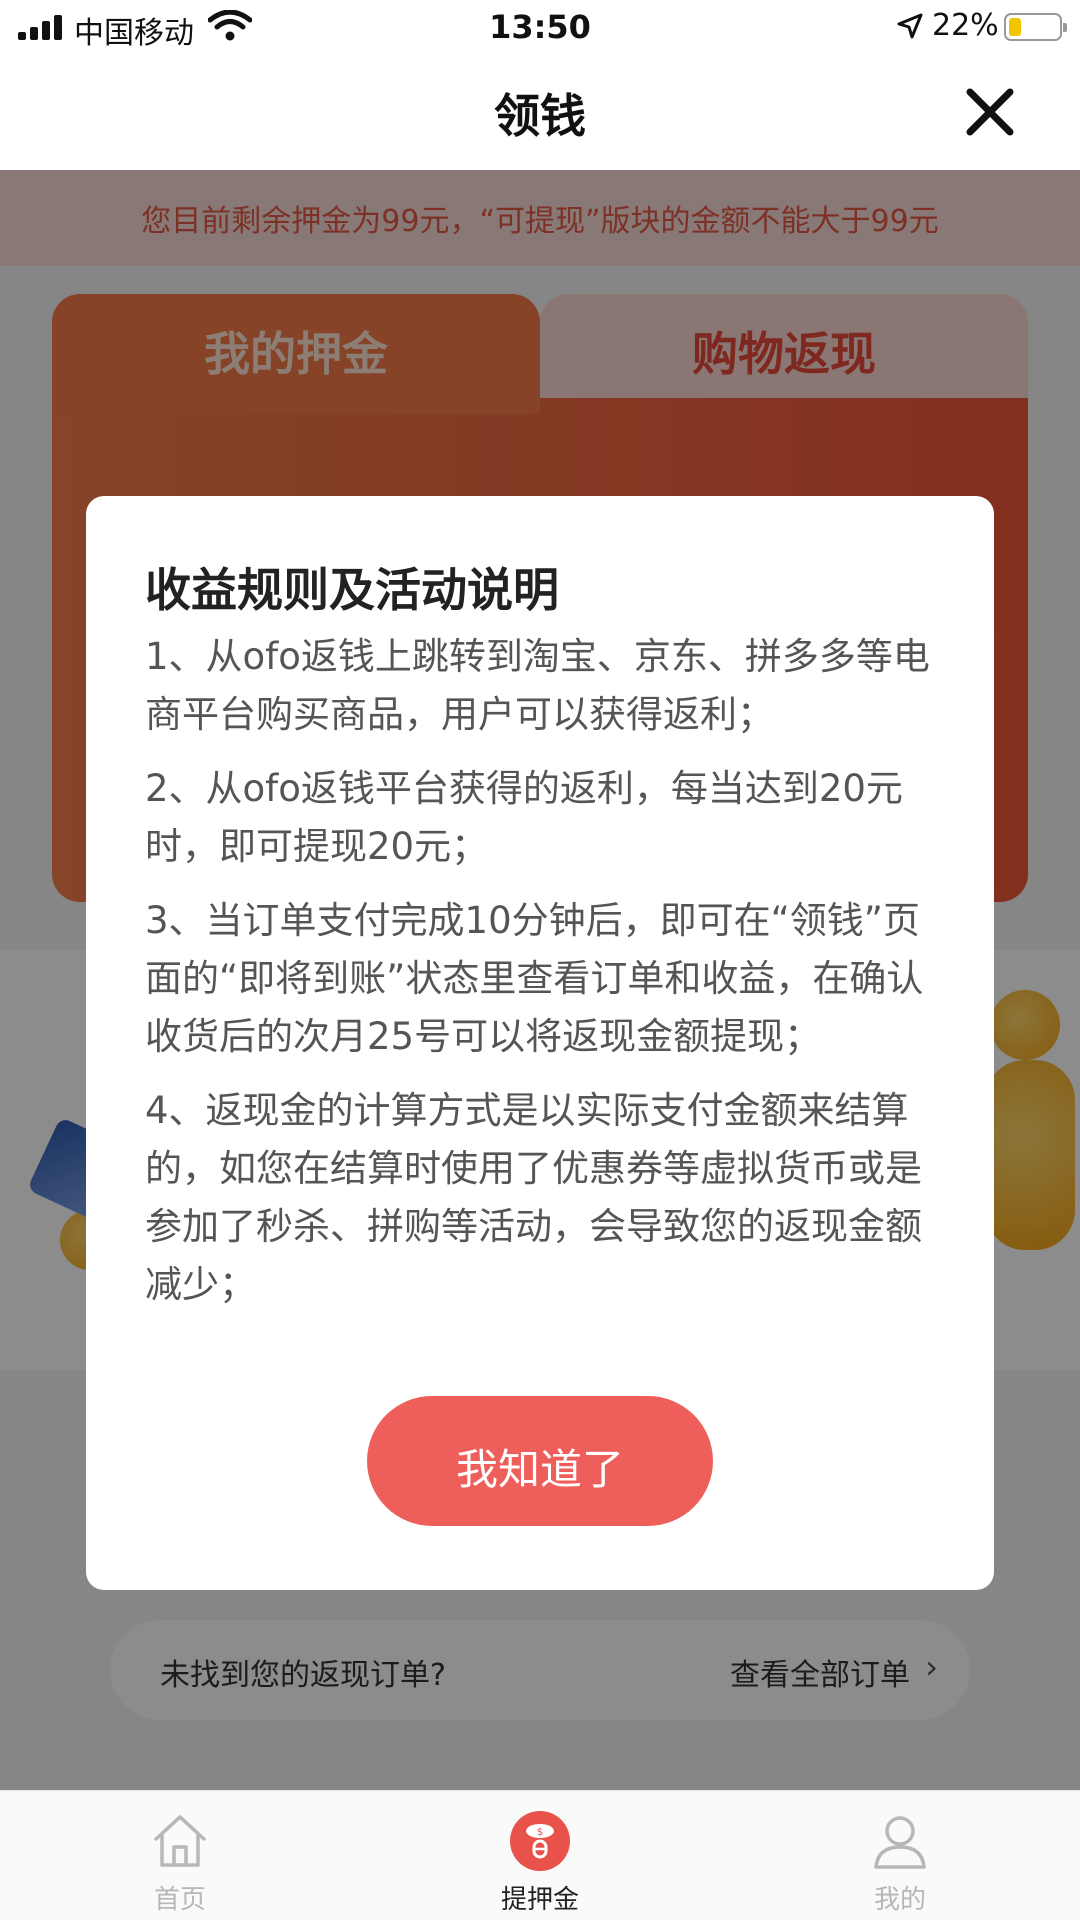 This screenshot has width=1080, height=1920. What do you see at coordinates (352, 590) in the screenshot?
I see `dialog-title: 收益规则及活动说明` at bounding box center [352, 590].